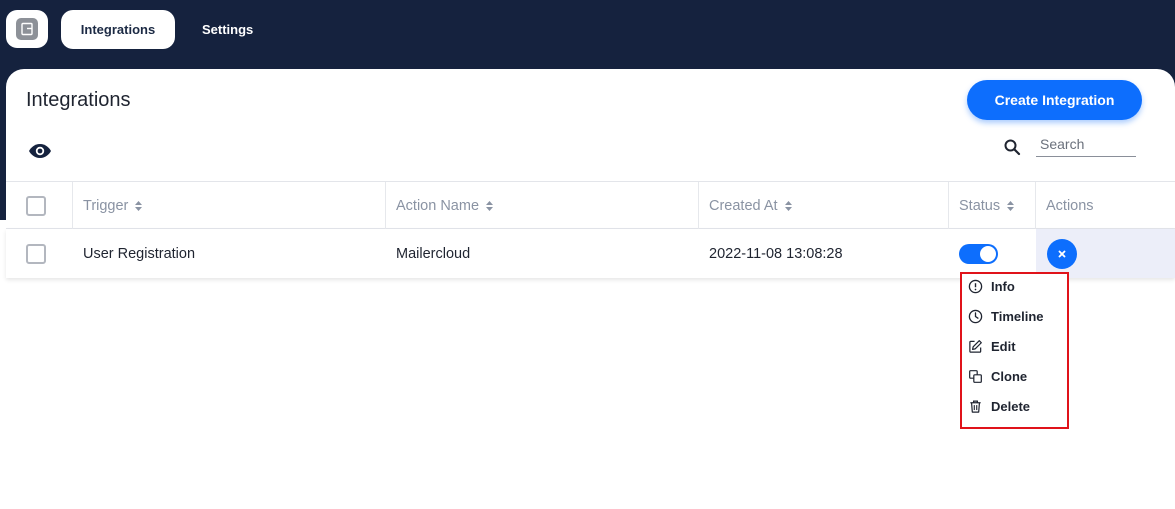  Describe the element at coordinates (1070, 205) in the screenshot. I see `column-label: Actions` at that location.